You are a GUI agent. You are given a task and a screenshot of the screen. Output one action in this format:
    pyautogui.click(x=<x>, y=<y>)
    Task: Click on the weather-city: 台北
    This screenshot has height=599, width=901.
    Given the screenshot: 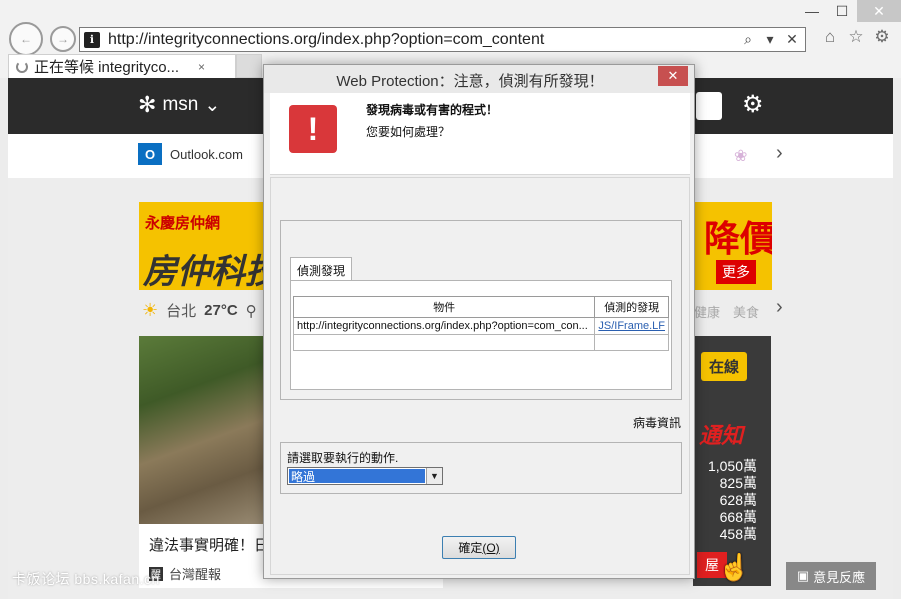 What is the action you would take?
    pyautogui.click(x=181, y=311)
    